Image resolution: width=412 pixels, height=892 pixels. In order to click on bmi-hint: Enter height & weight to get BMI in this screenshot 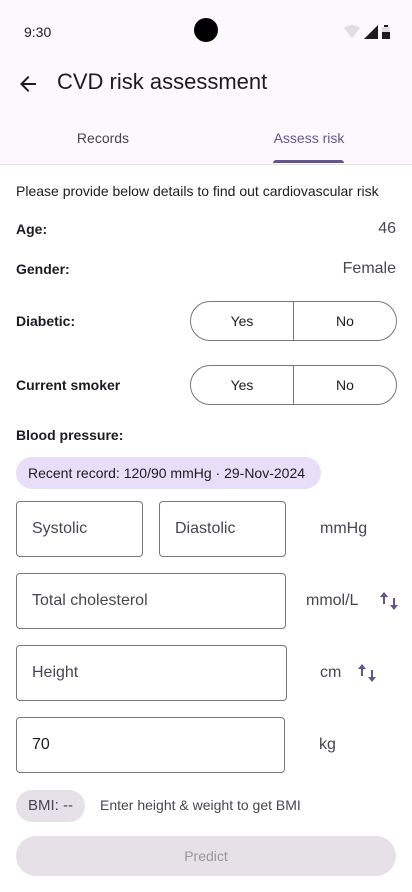, I will do `click(200, 805)`.